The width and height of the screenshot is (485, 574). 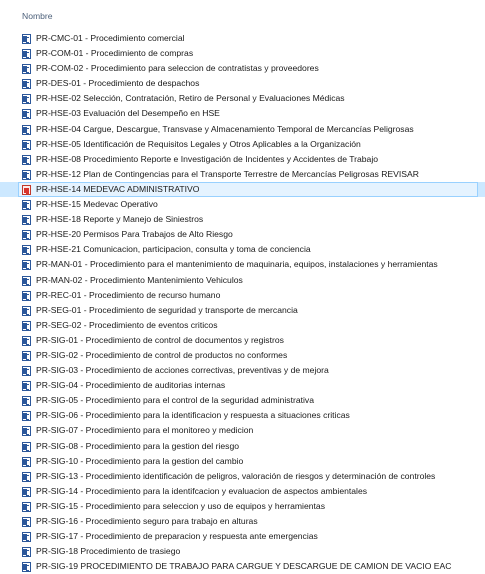 What do you see at coordinates (242, 83) in the screenshot?
I see `file-row: PR-DES-01 - Procedimiento de despachos` at bounding box center [242, 83].